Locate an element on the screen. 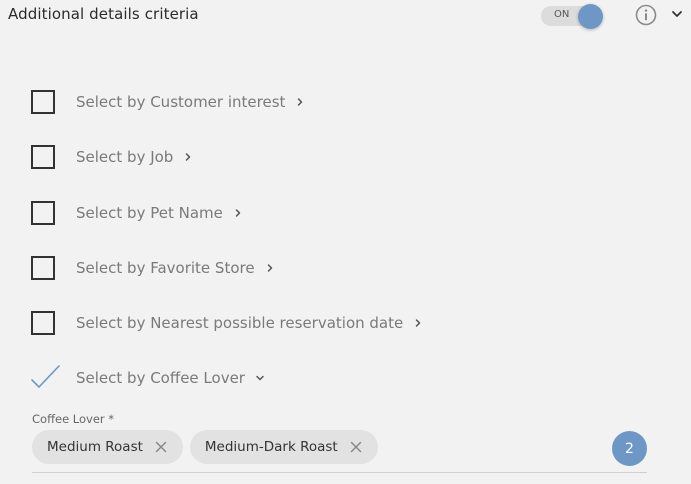  option-pet-name: Select by Pet Name is located at coordinates (136, 213).